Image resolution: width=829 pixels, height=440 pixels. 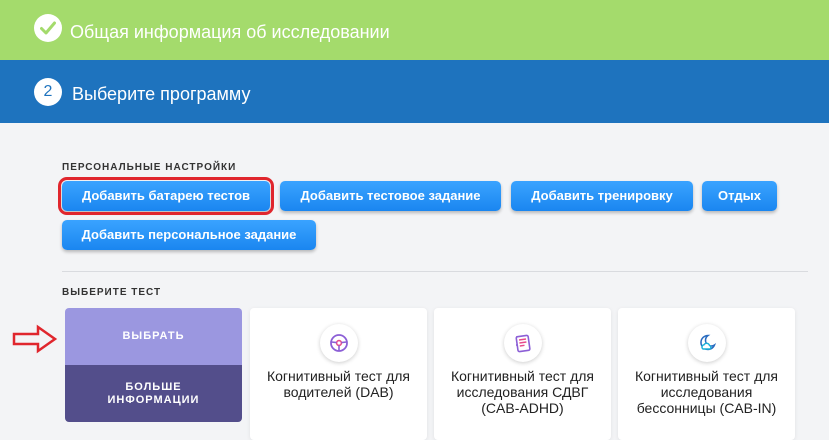 What do you see at coordinates (153, 400) in the screenshot?
I see `more-info-line-2: ИНФОРМАЦИИ` at bounding box center [153, 400].